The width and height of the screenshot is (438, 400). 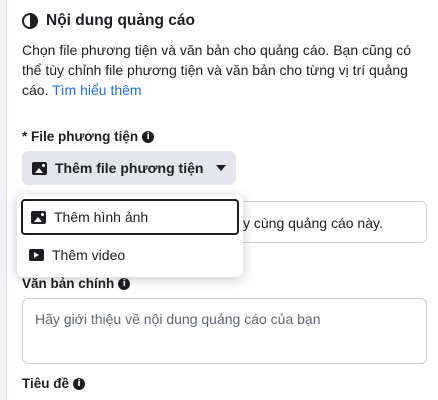 What do you see at coordinates (130, 236) in the screenshot?
I see `add-media-dropdown: Thêm hình ảnh Thêm video` at bounding box center [130, 236].